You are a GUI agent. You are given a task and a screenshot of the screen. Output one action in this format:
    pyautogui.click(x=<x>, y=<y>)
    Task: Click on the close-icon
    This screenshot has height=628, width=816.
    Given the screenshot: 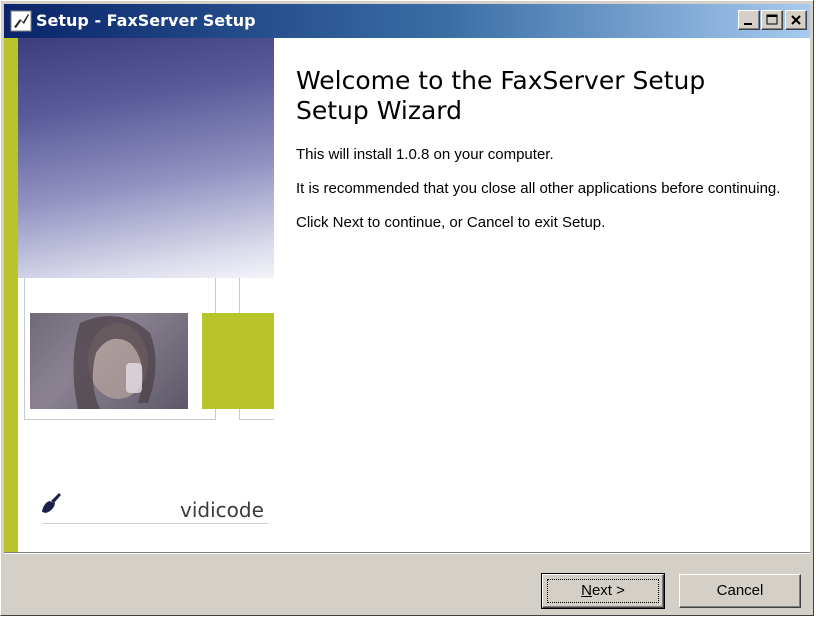 What is the action you would take?
    pyautogui.click(x=796, y=20)
    